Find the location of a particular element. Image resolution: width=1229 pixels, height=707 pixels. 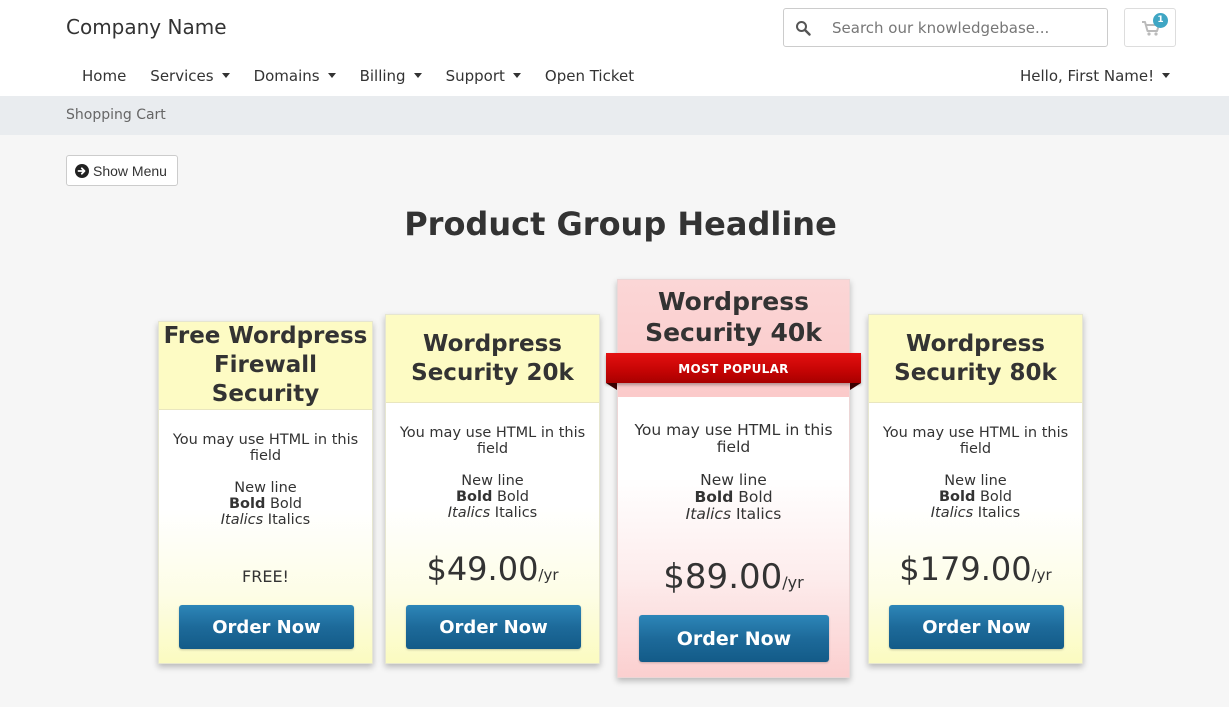

nav-domains: Domains is located at coordinates (295, 76).